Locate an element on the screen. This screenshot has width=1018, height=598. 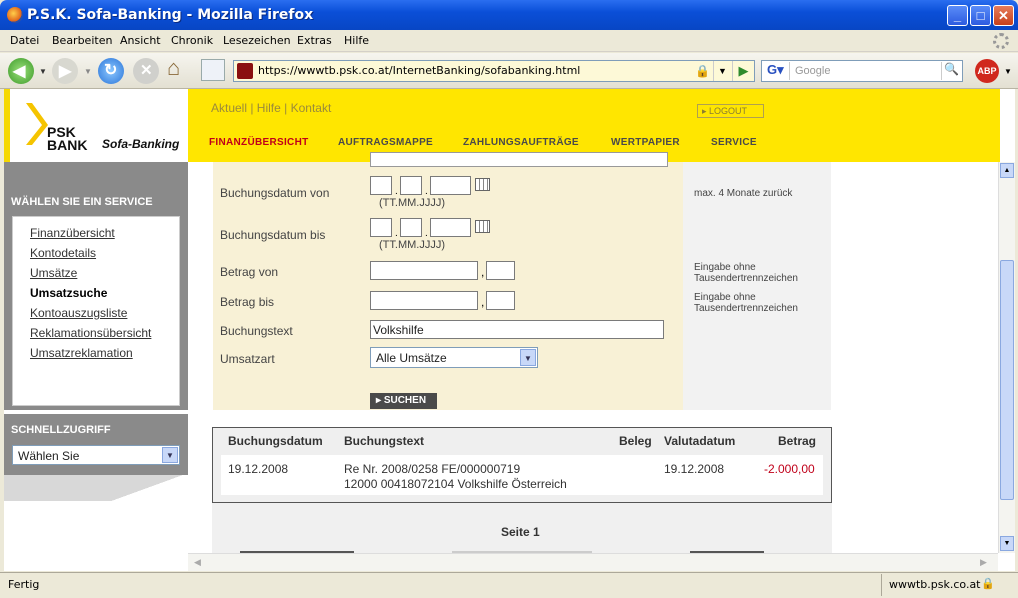
vertical-scrollbar: ▲ ▼ is located at coordinates (1006, 357).